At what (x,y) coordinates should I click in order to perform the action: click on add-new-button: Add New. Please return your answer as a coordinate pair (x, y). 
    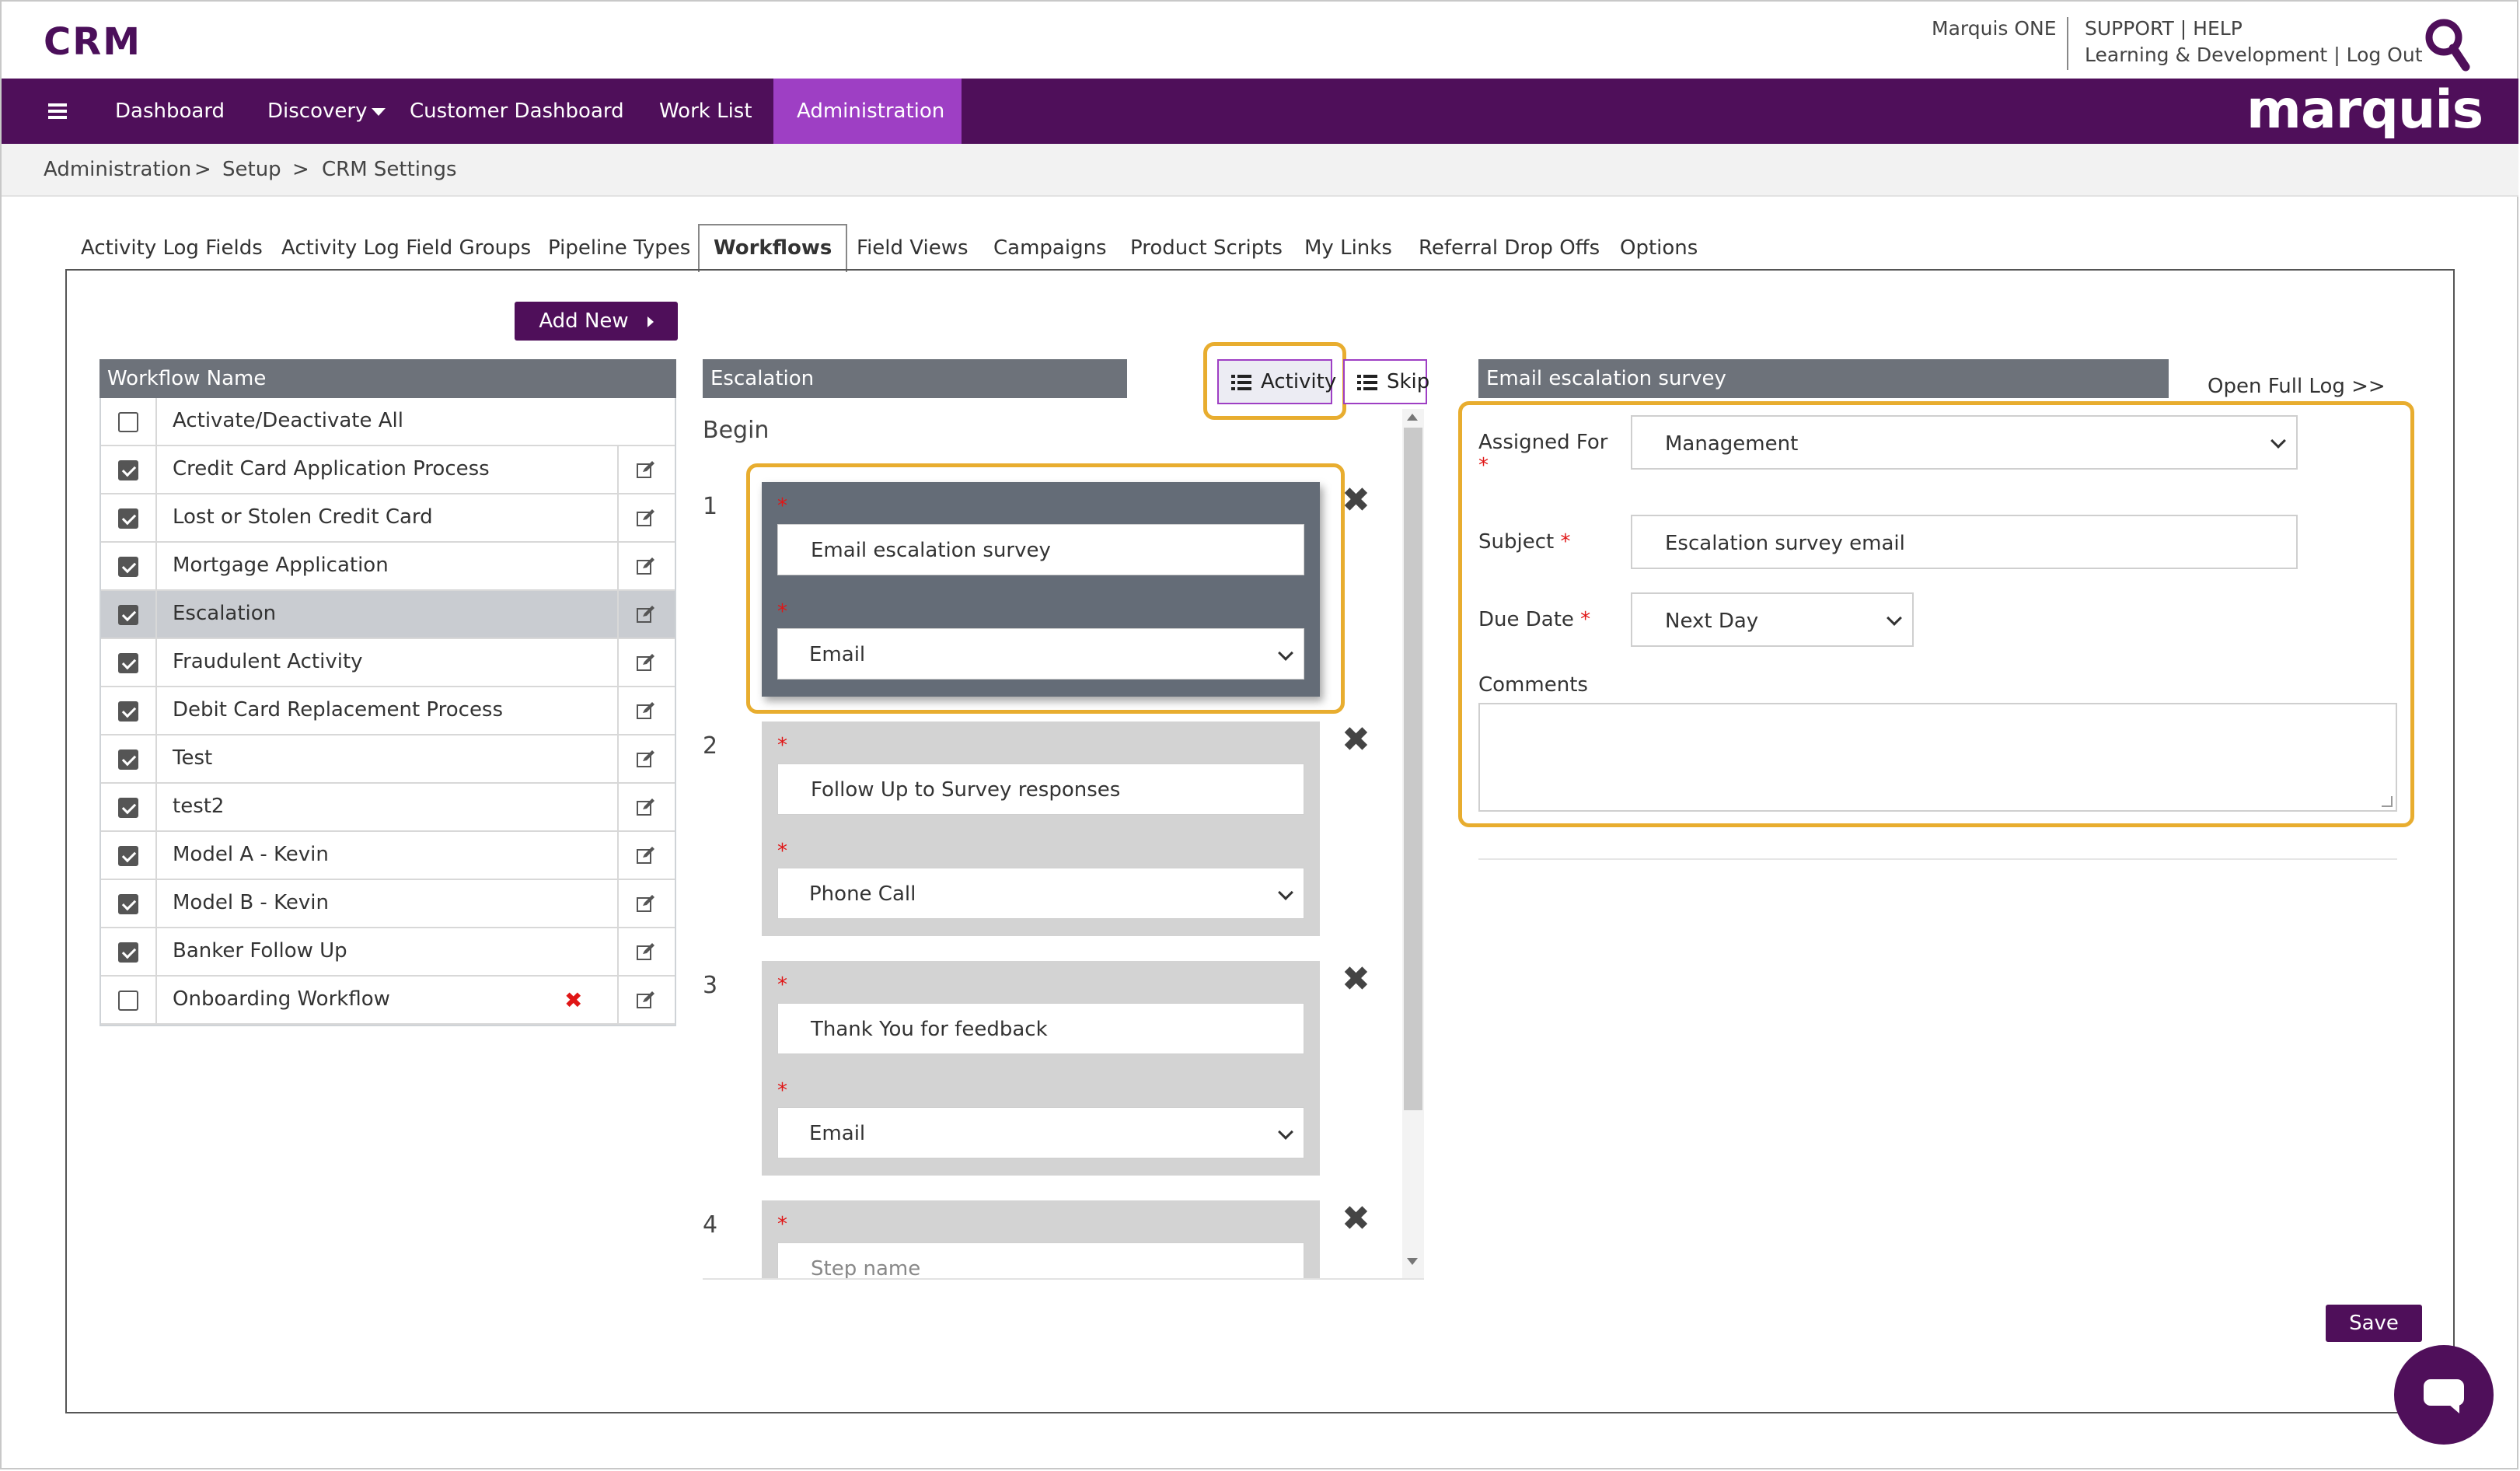
    Looking at the image, I should click on (596, 321).